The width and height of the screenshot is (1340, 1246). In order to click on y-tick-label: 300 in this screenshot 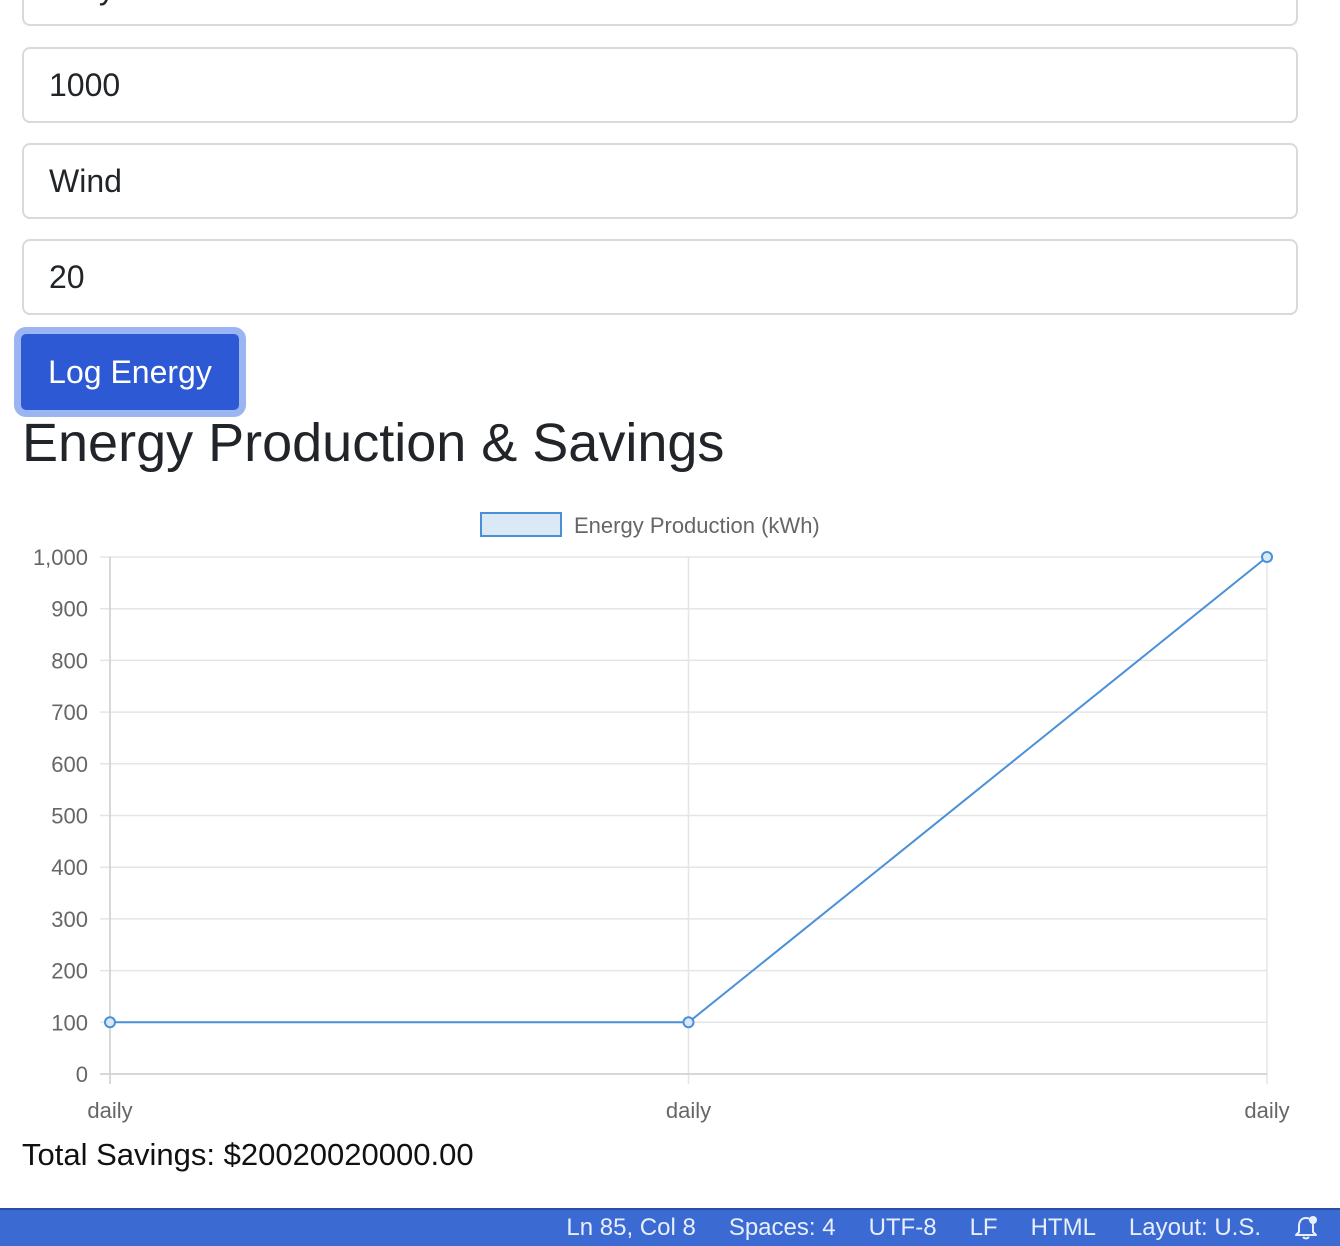, I will do `click(69, 919)`.